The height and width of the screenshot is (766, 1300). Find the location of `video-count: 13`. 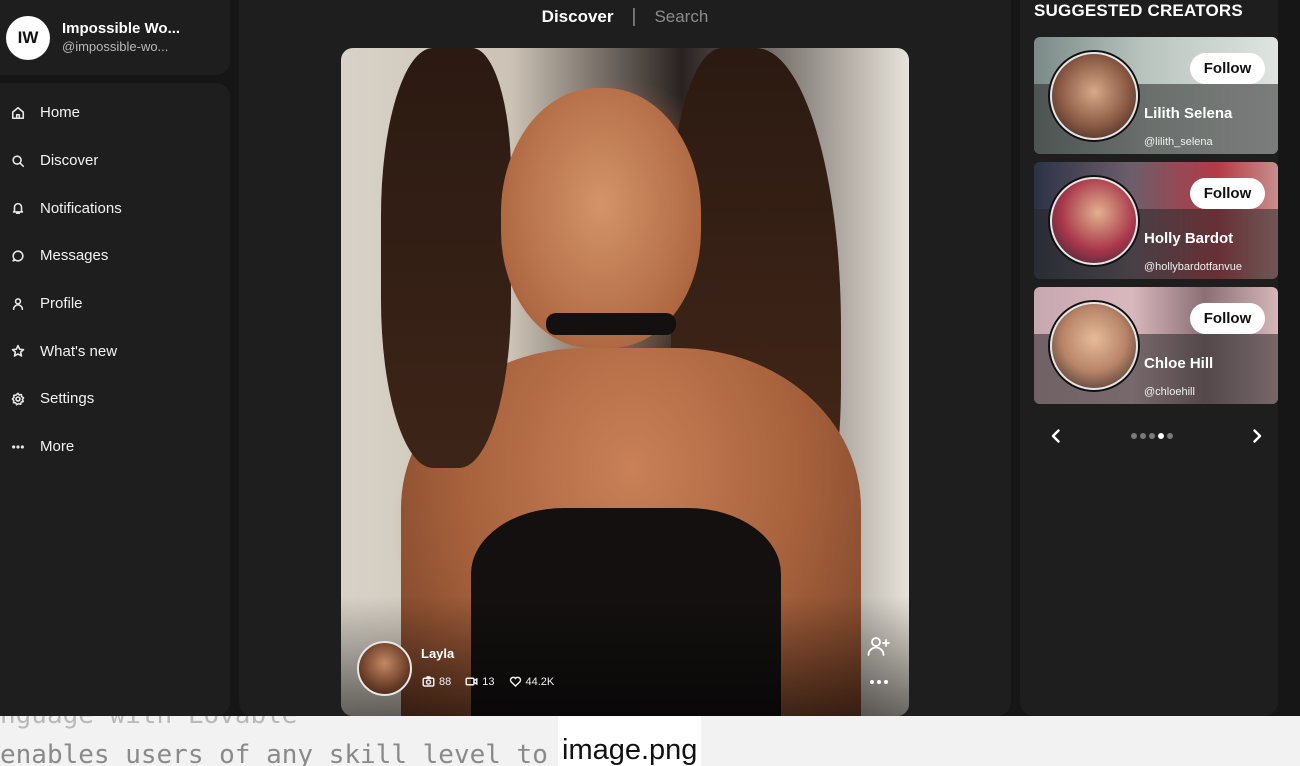

video-count: 13 is located at coordinates (480, 681).